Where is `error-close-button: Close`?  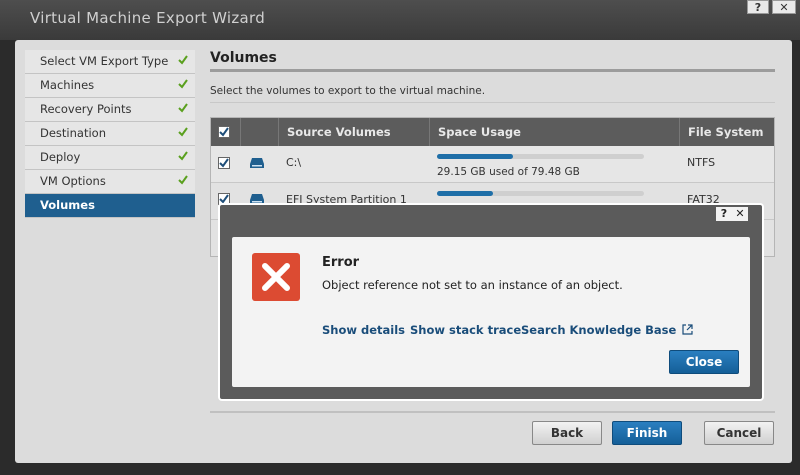 error-close-button: Close is located at coordinates (704, 362).